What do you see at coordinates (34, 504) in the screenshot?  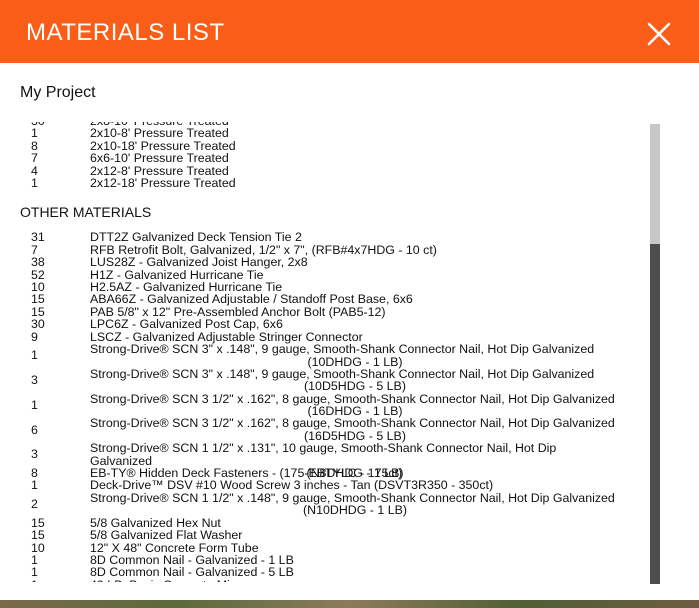 I see `item-quantity: 2` at bounding box center [34, 504].